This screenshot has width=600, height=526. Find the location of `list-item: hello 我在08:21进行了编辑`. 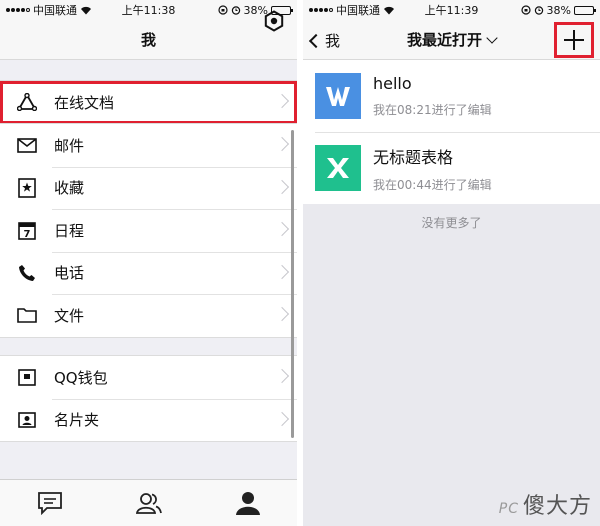

list-item: hello 我在08:21进行了编辑 is located at coordinates (451, 96).